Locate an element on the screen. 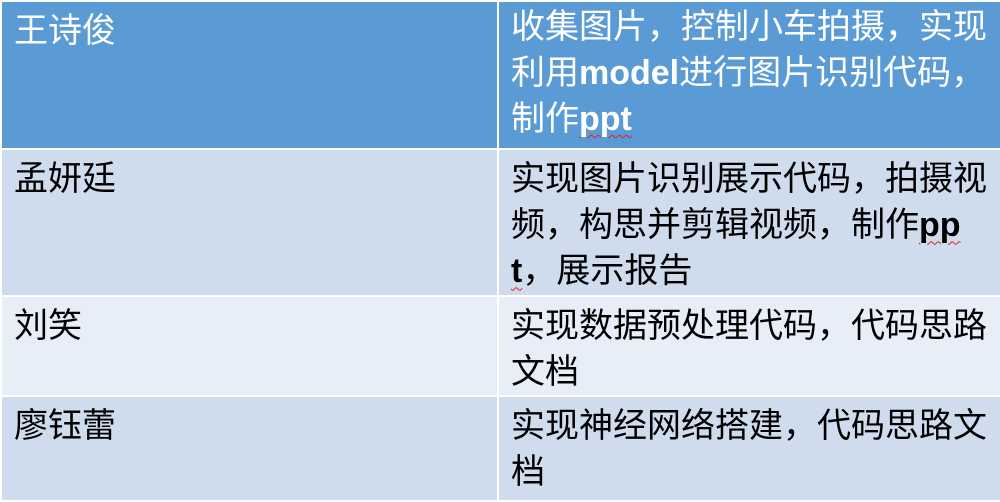 The width and height of the screenshot is (1000, 502). member-name-cell: 孟妍廷 is located at coordinates (249, 222).